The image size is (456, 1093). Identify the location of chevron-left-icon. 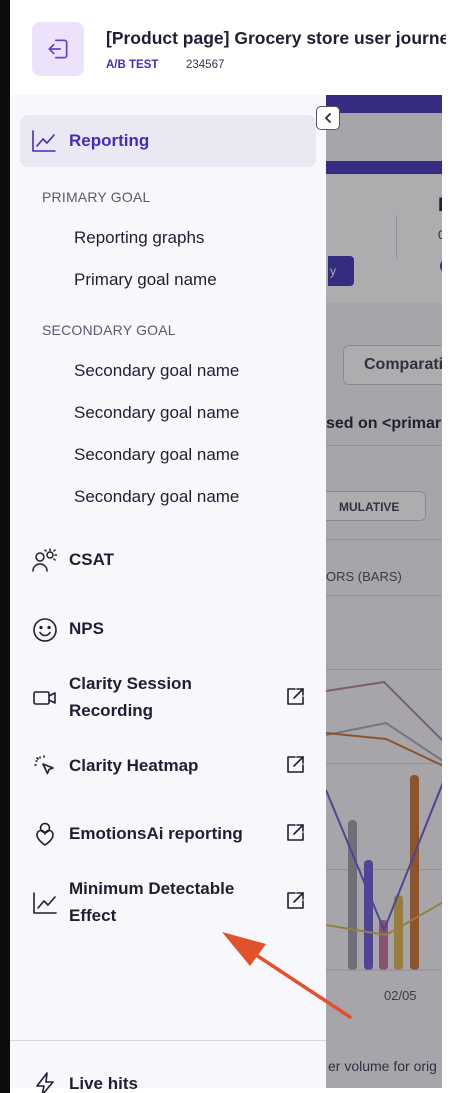
(328, 118).